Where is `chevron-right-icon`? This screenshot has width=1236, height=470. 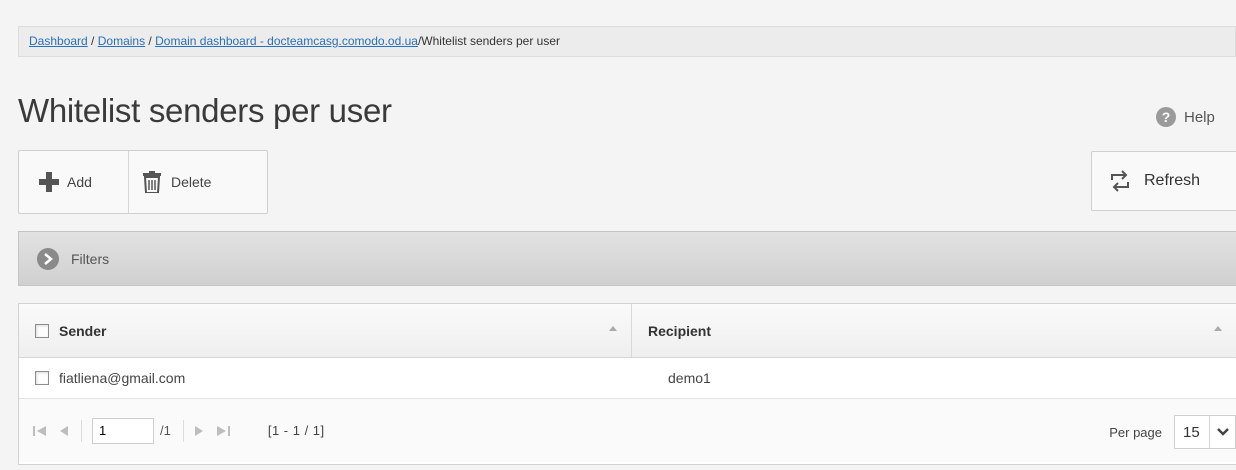 chevron-right-icon is located at coordinates (48, 258).